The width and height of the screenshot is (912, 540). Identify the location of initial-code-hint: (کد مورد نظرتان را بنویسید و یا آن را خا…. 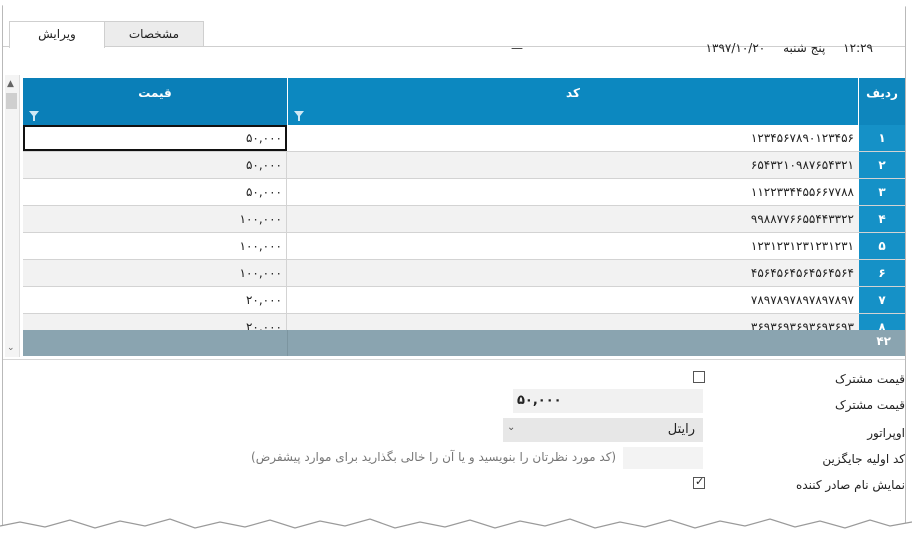
(434, 457).